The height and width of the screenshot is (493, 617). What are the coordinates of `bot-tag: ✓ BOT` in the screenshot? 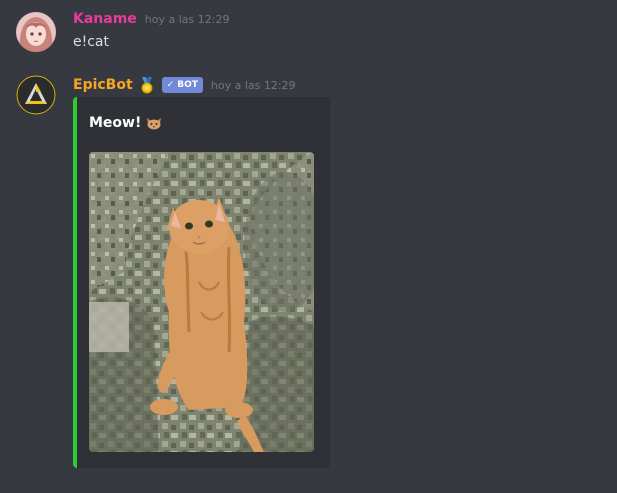 It's located at (182, 85).